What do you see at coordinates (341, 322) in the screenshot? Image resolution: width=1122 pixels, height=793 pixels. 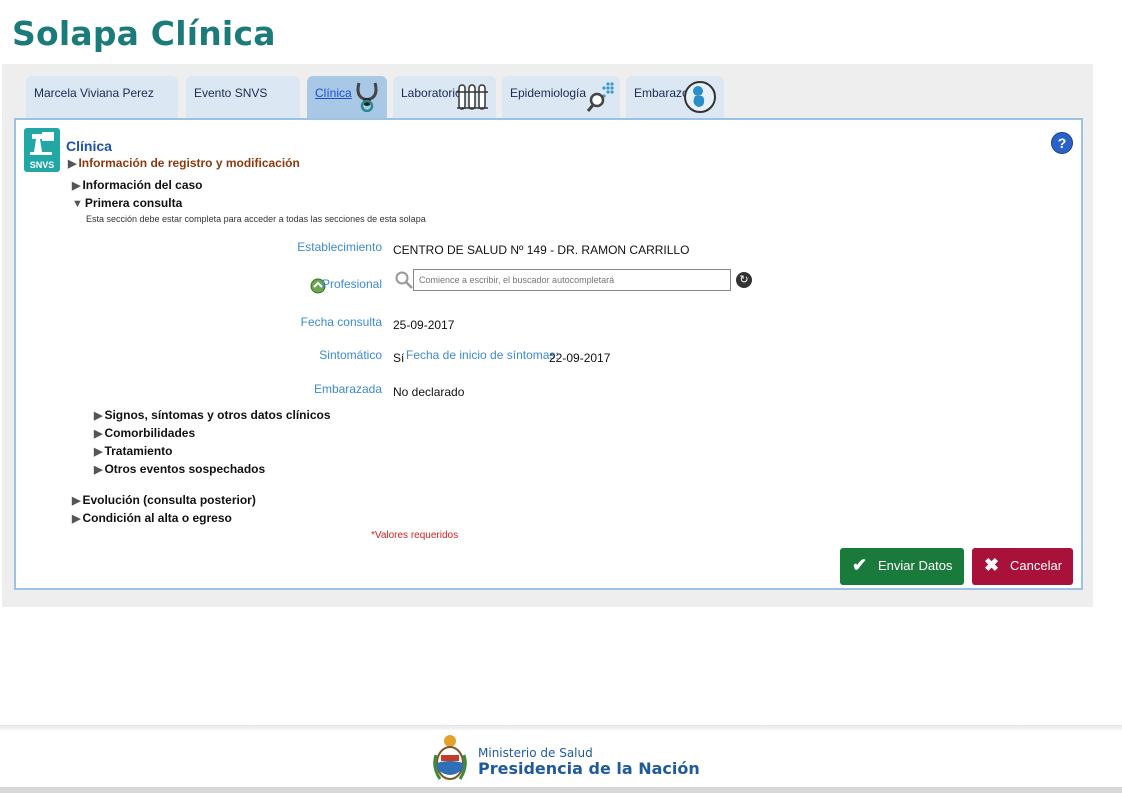 I see `fecha-consulta-label: Fecha consulta` at bounding box center [341, 322].